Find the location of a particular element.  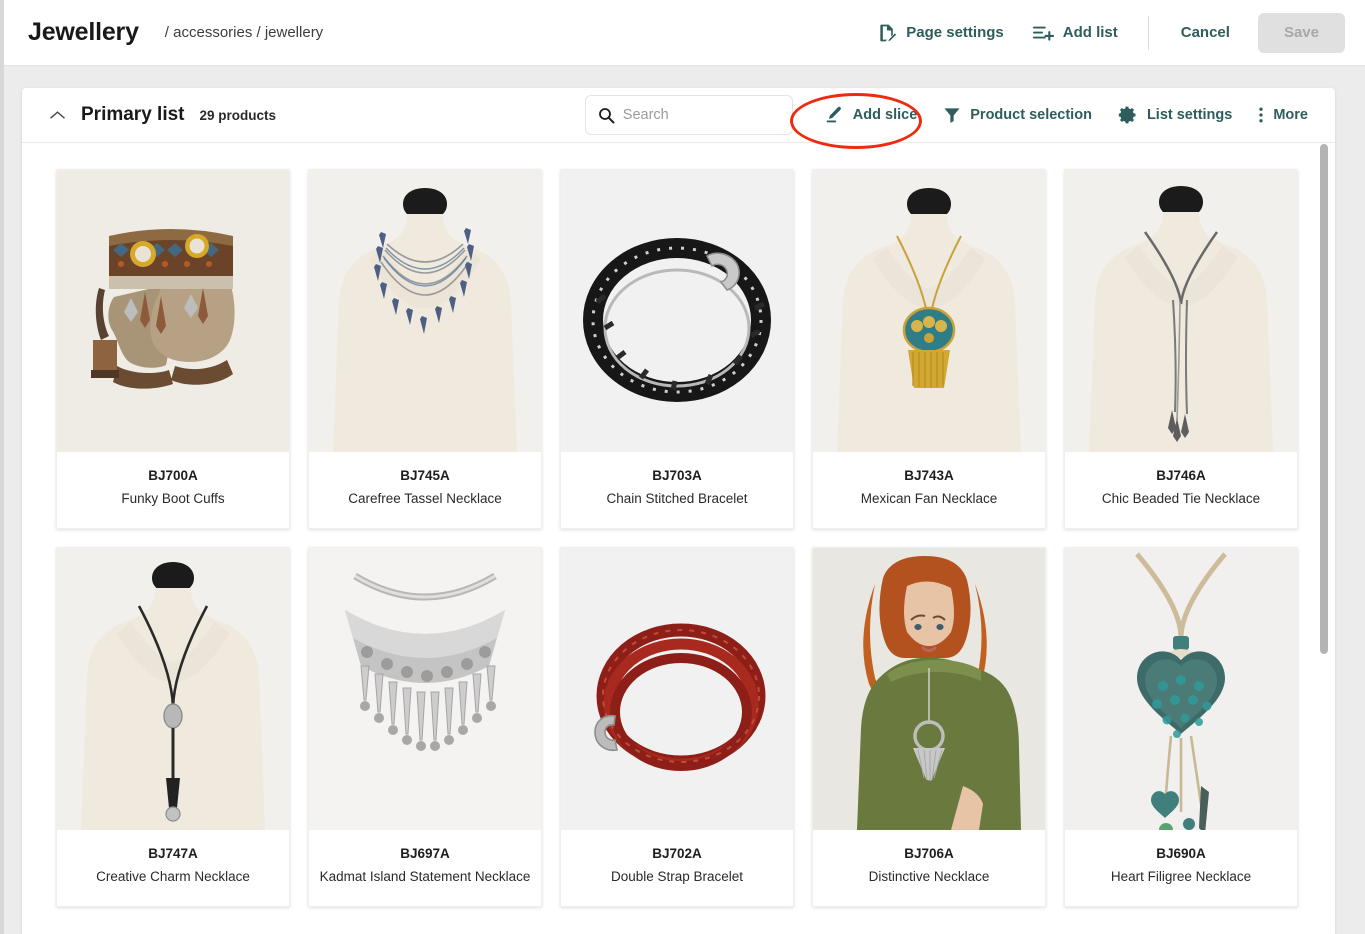

product-sku: BJ700A is located at coordinates (173, 475).